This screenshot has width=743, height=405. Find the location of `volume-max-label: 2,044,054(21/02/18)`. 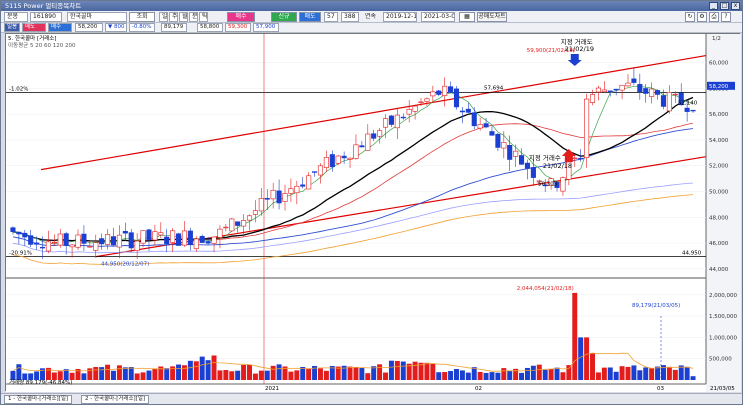

volume-max-label: 2,044,054(21/02/18) is located at coordinates (545, 289).